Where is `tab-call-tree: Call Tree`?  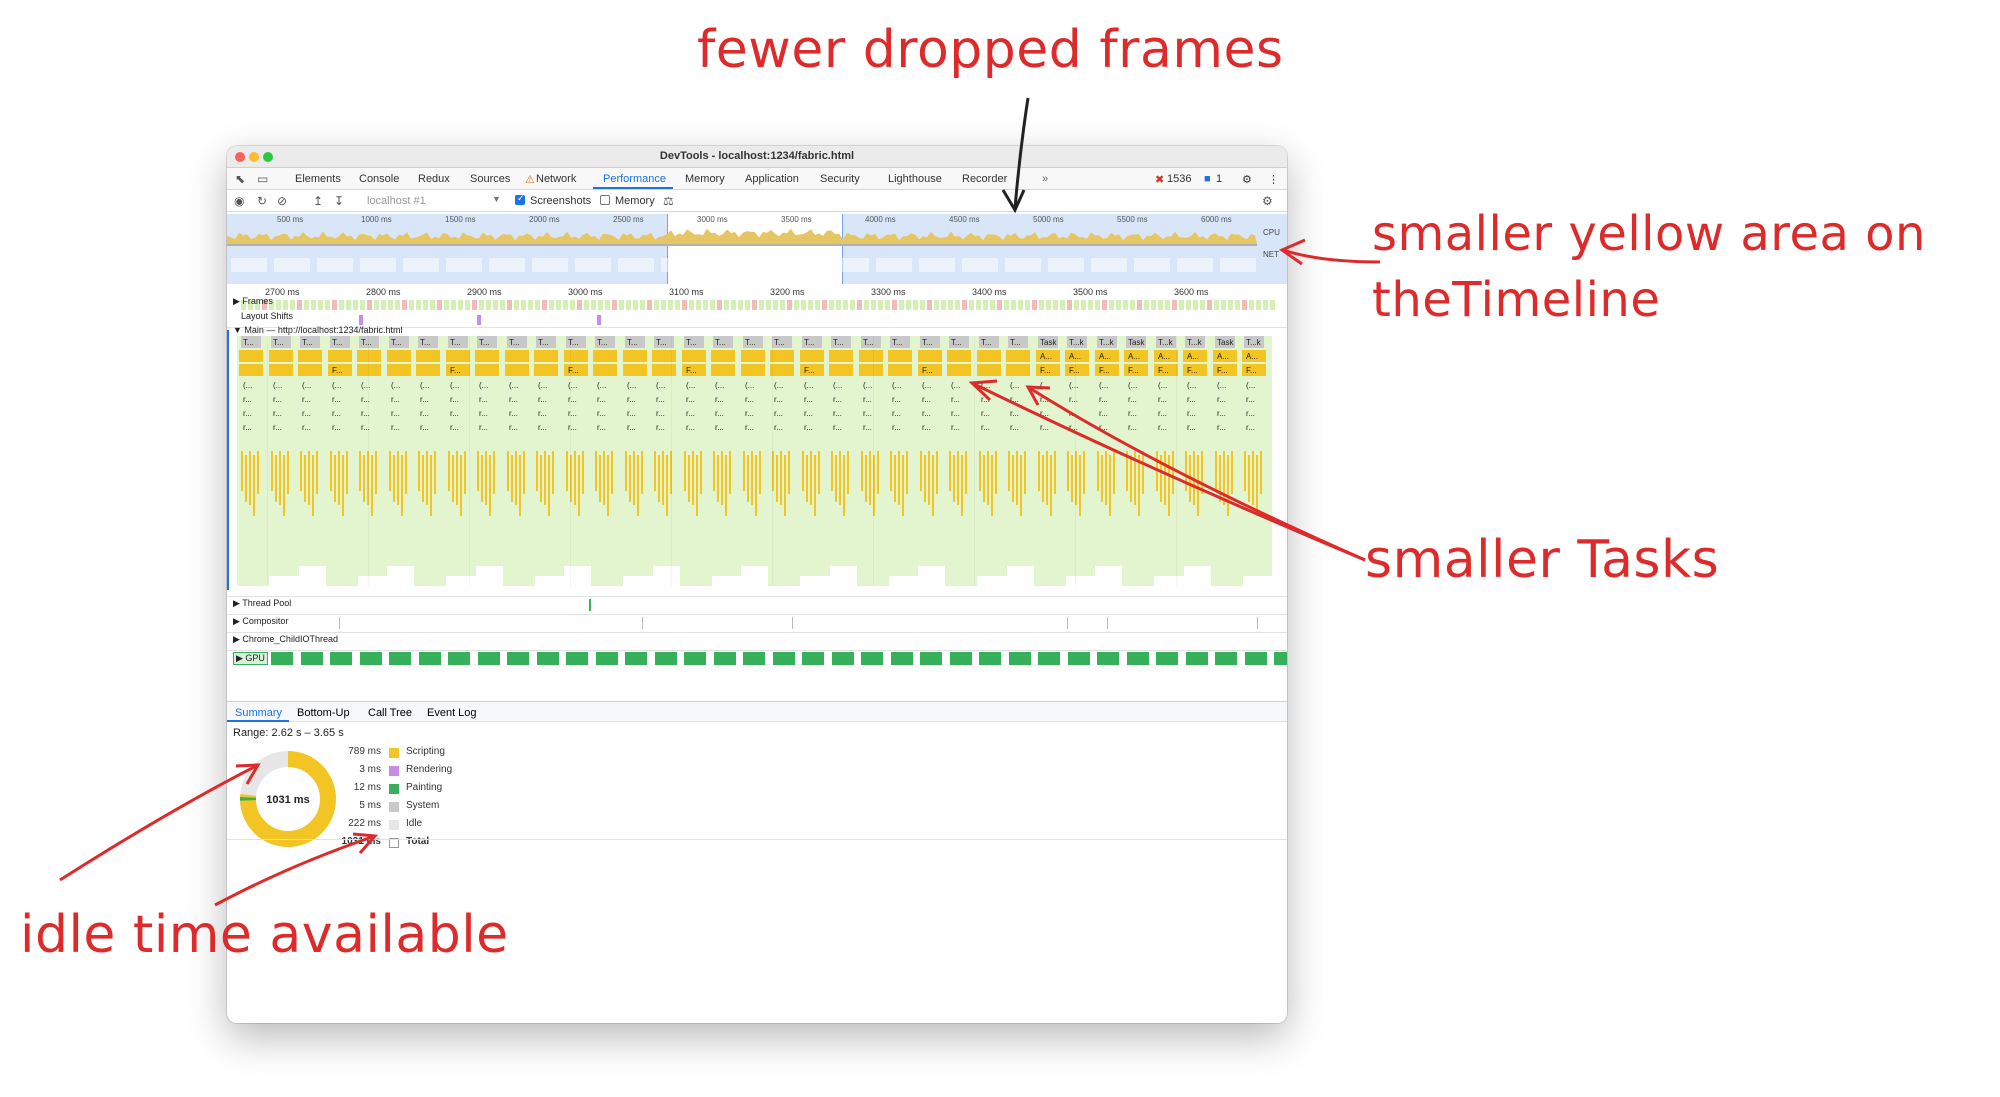 tab-call-tree: Call Tree is located at coordinates (390, 713).